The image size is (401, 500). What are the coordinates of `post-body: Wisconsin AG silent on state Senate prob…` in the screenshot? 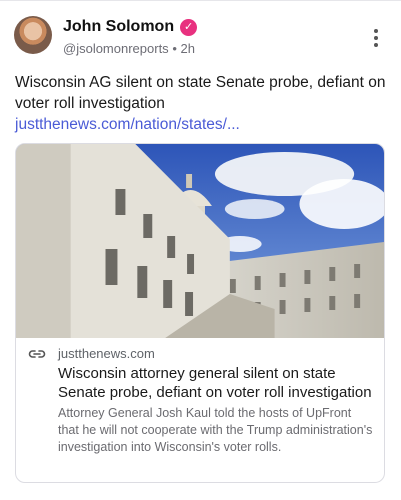 It's located at (200, 93).